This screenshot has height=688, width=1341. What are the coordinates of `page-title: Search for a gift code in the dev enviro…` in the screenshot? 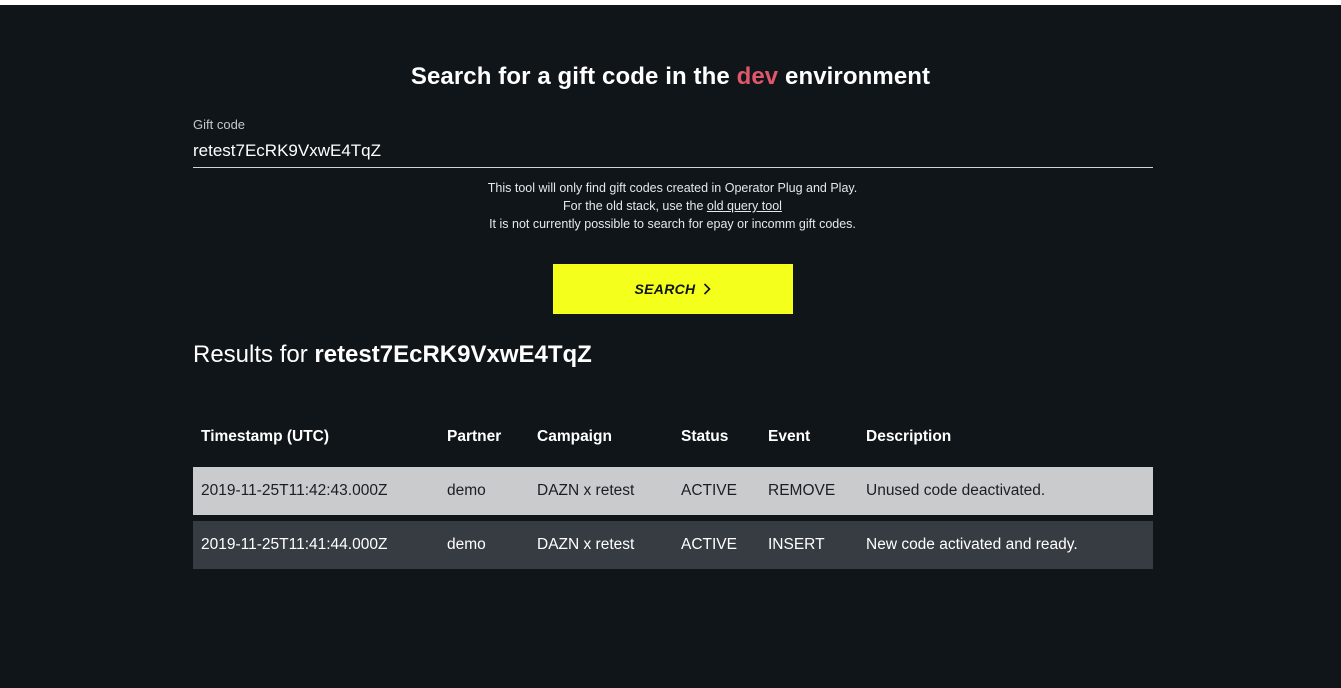 It's located at (670, 77).